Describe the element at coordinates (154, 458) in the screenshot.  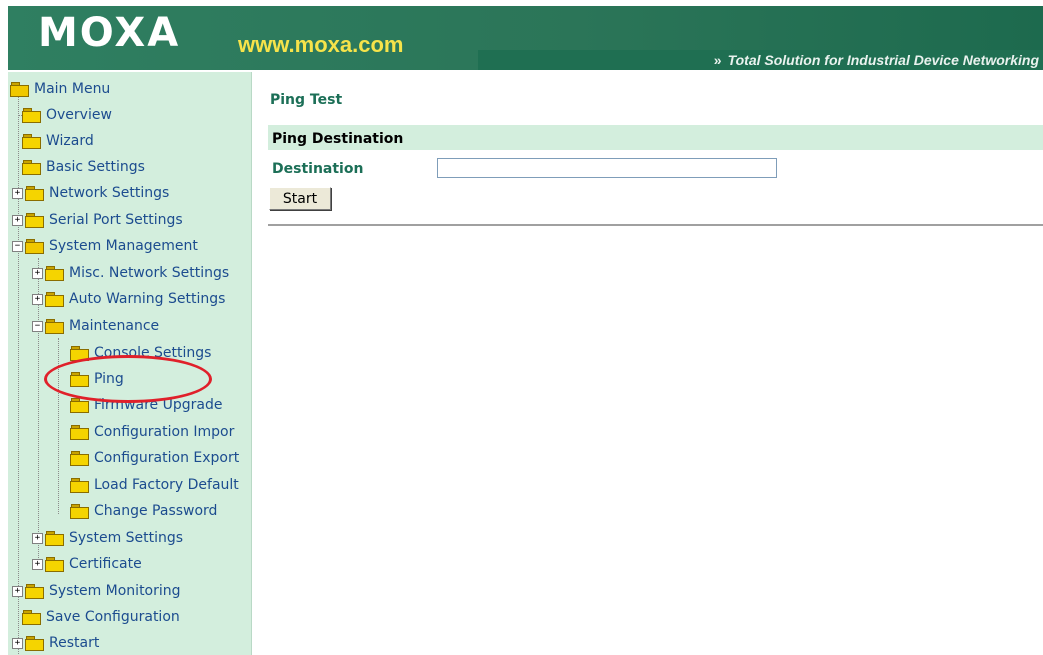
I see `sidebar-item-configuration-export: Configuration Export` at that location.